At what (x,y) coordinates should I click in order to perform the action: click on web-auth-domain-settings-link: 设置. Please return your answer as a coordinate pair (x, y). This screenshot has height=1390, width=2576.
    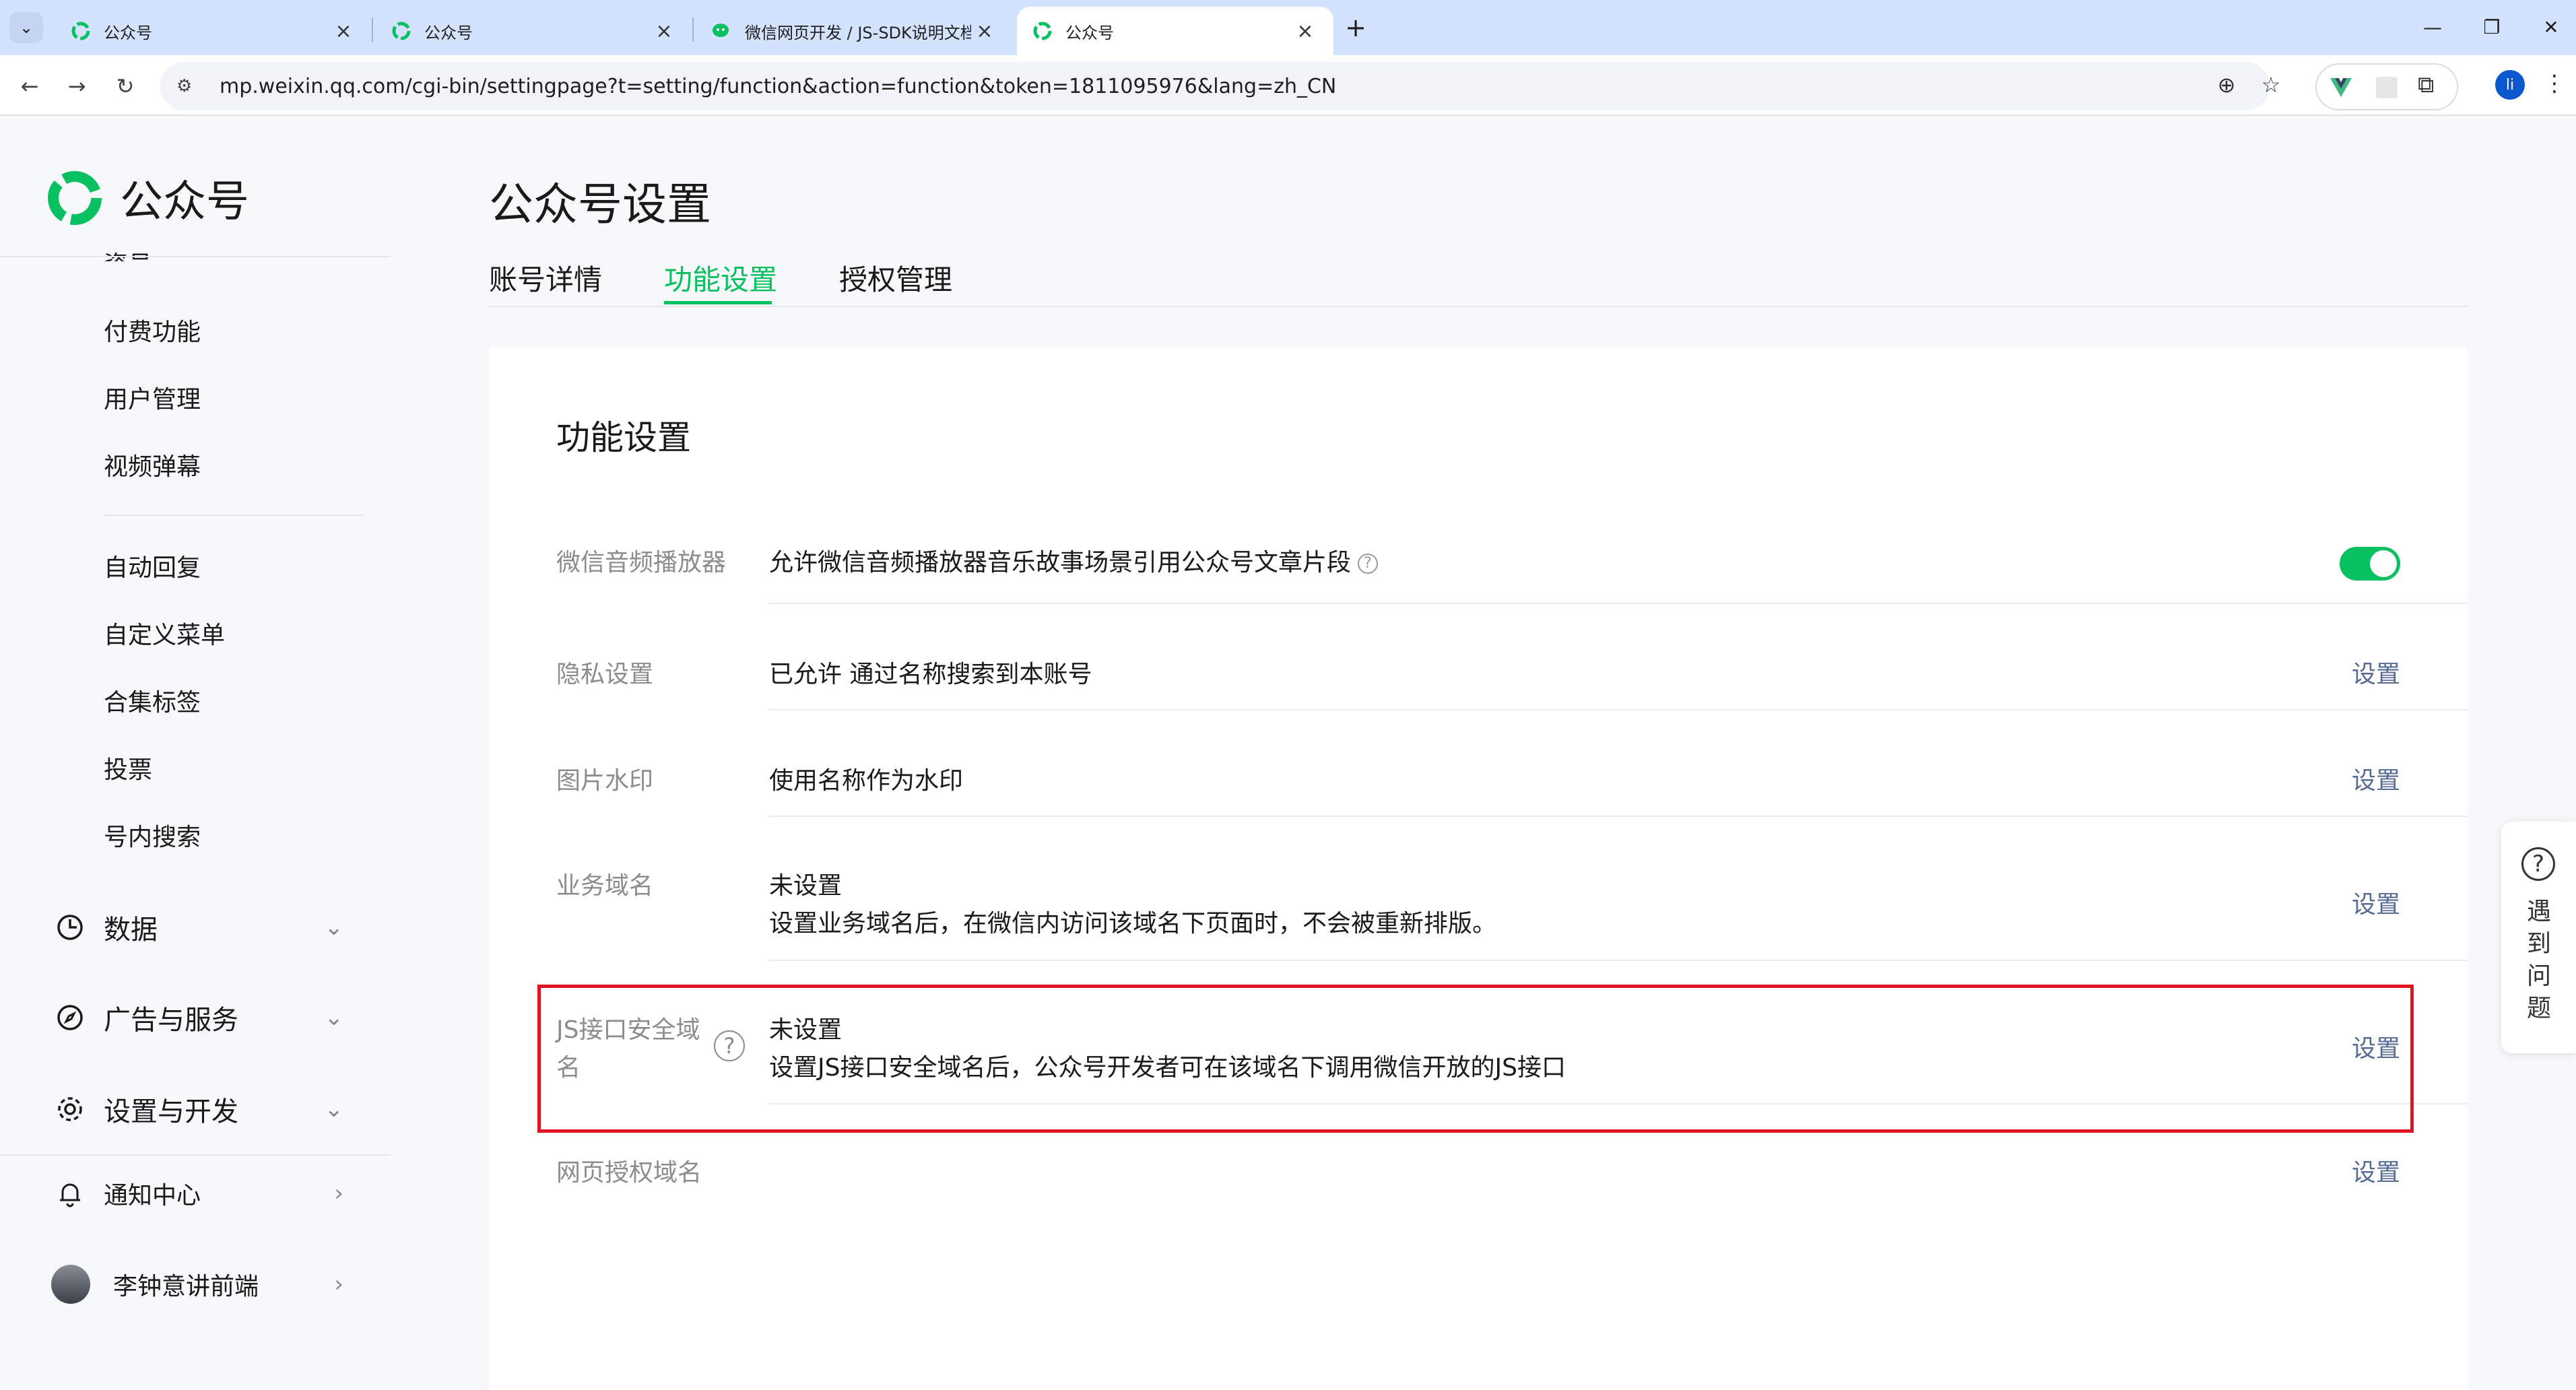
    Looking at the image, I should click on (2376, 1173).